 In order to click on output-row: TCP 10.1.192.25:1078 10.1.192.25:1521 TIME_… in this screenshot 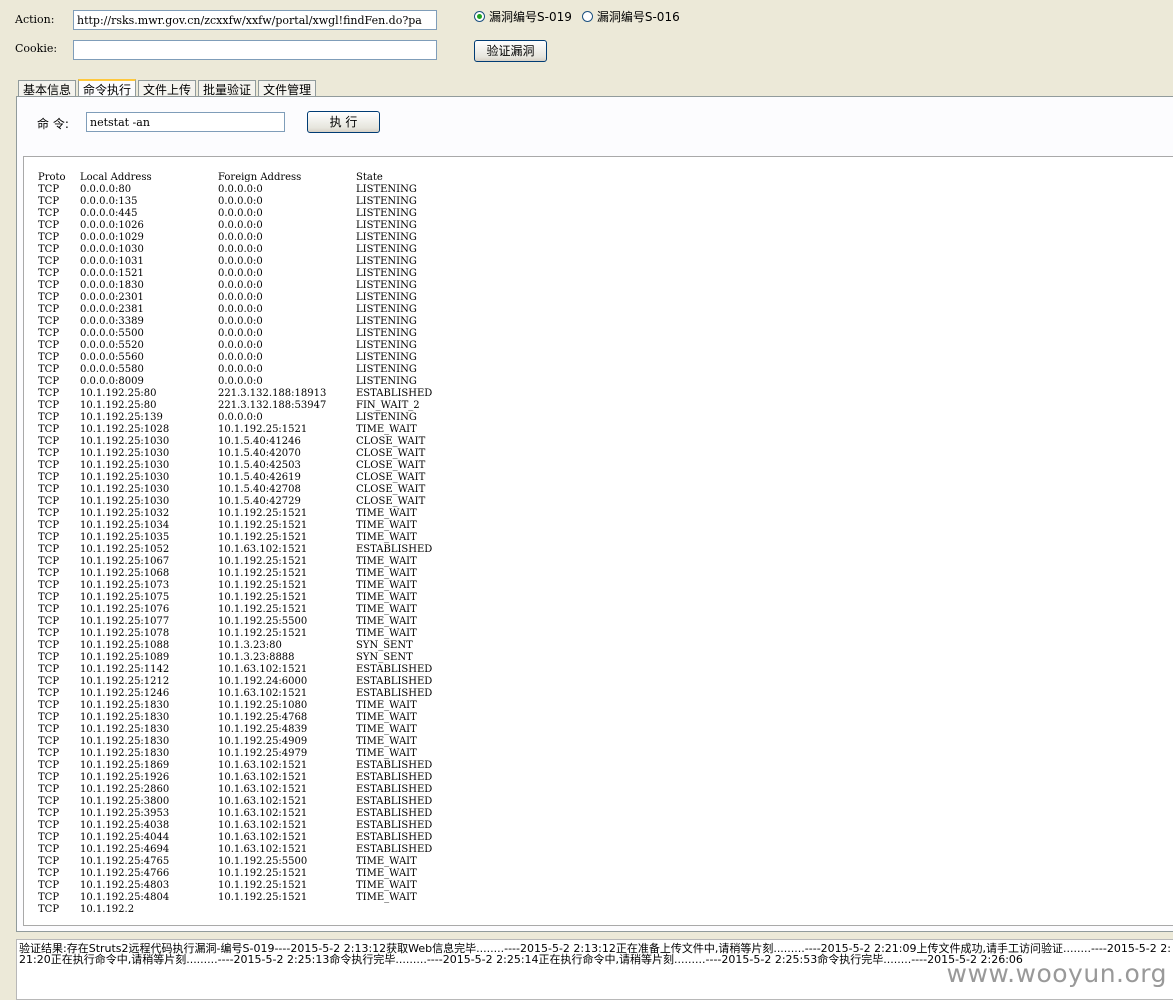, I will do `click(605, 634)`.